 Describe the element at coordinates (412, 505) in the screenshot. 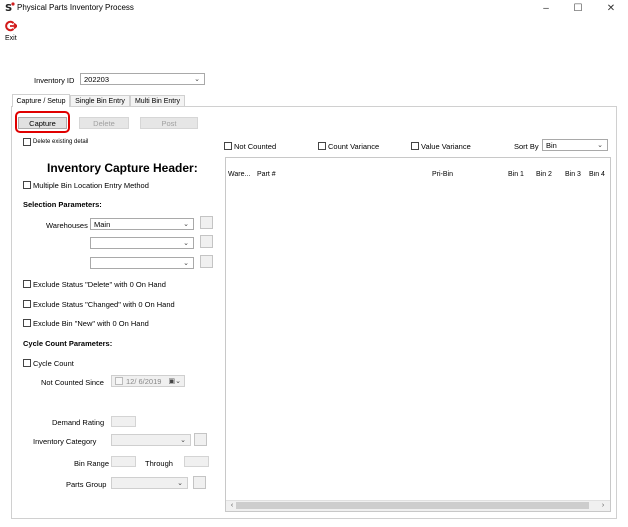

I see `scrollbar-thumb` at that location.